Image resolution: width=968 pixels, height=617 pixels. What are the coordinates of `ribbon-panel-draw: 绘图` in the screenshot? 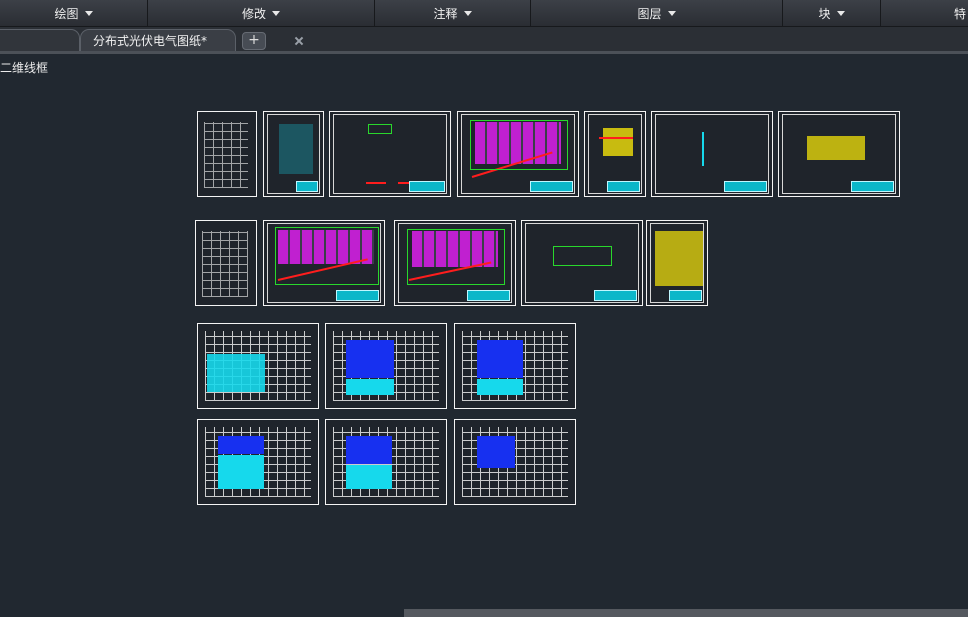 It's located at (74, 13).